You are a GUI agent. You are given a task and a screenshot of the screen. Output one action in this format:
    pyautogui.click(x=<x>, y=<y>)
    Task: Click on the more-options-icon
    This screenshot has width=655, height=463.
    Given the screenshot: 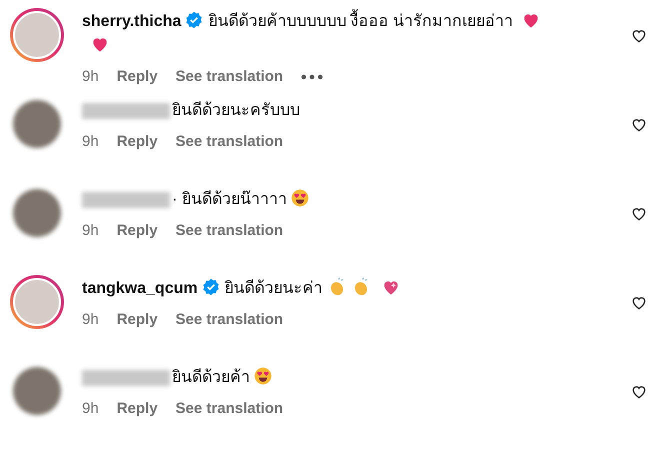 What is the action you would take?
    pyautogui.click(x=312, y=77)
    